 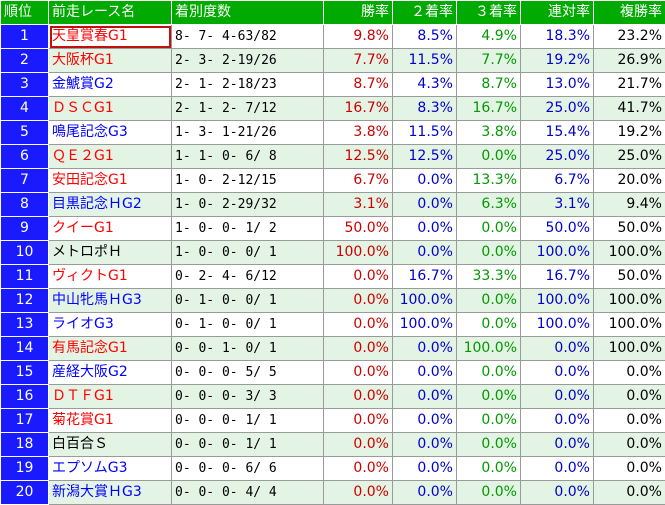 I want to click on race-name-cell: ＱＥ２G1, so click(x=110, y=157).